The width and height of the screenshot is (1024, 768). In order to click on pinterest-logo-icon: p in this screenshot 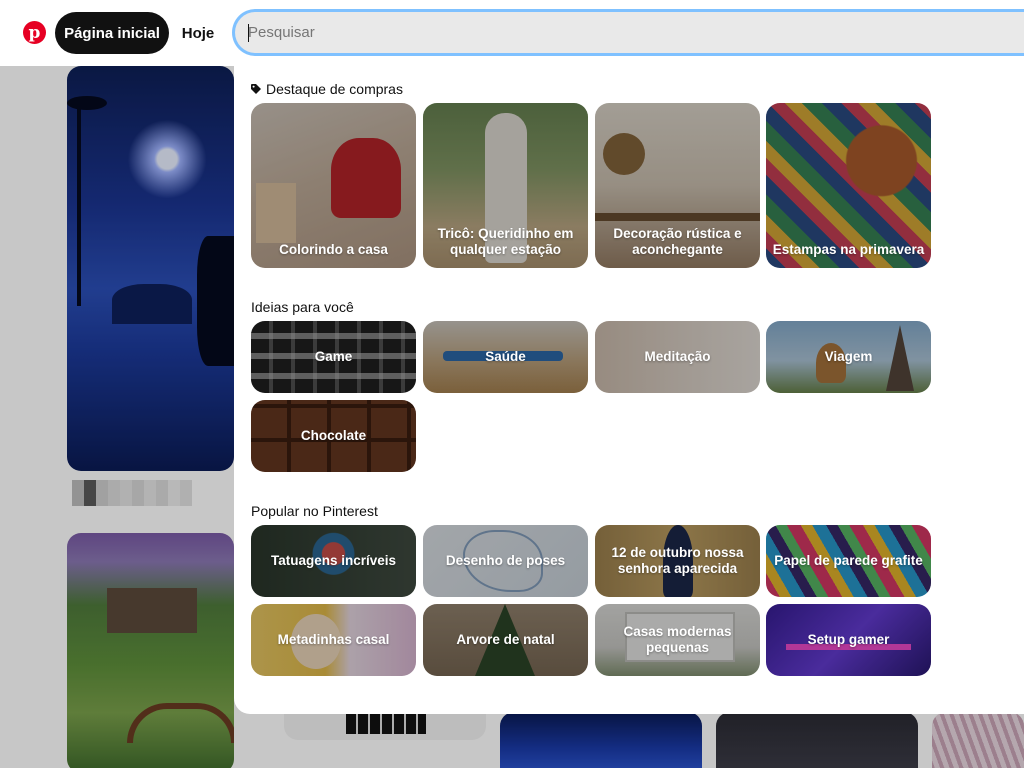, I will do `click(34, 32)`.